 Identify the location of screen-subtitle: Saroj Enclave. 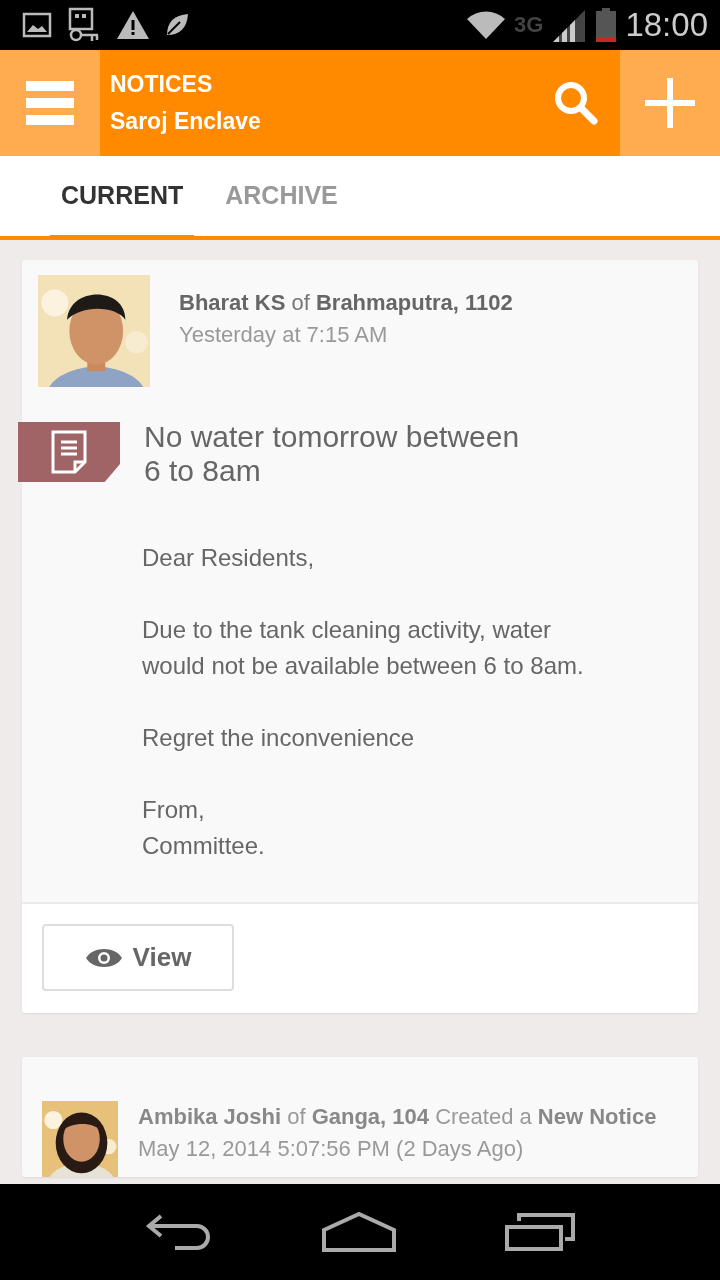
(186, 121).